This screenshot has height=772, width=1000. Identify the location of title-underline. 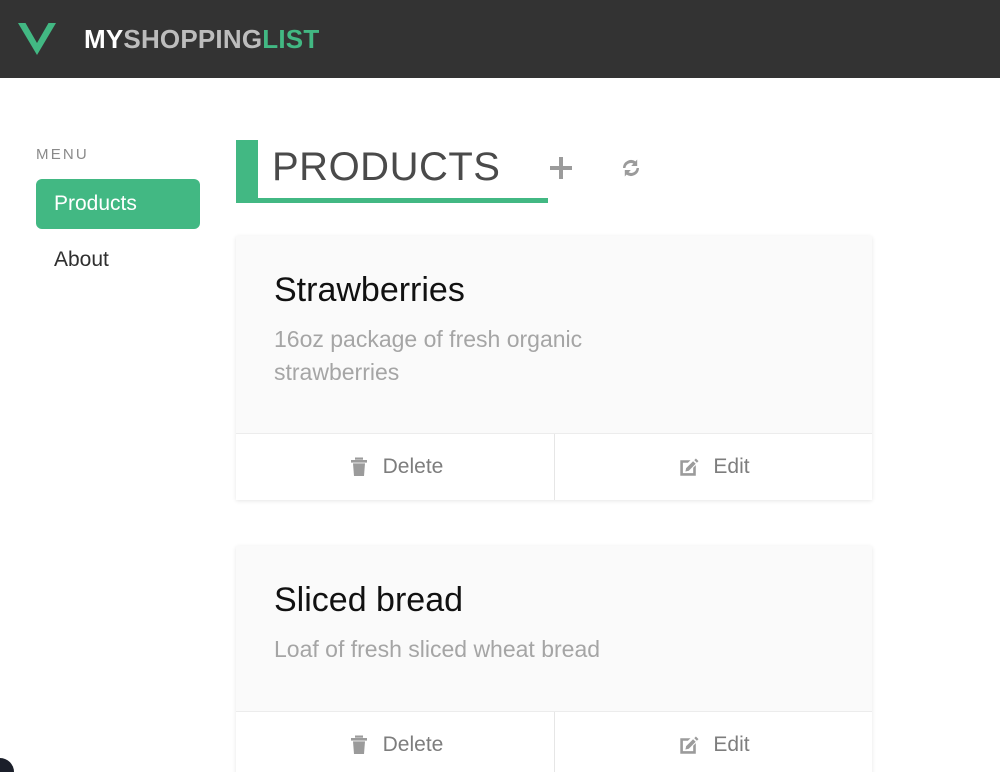
(392, 200).